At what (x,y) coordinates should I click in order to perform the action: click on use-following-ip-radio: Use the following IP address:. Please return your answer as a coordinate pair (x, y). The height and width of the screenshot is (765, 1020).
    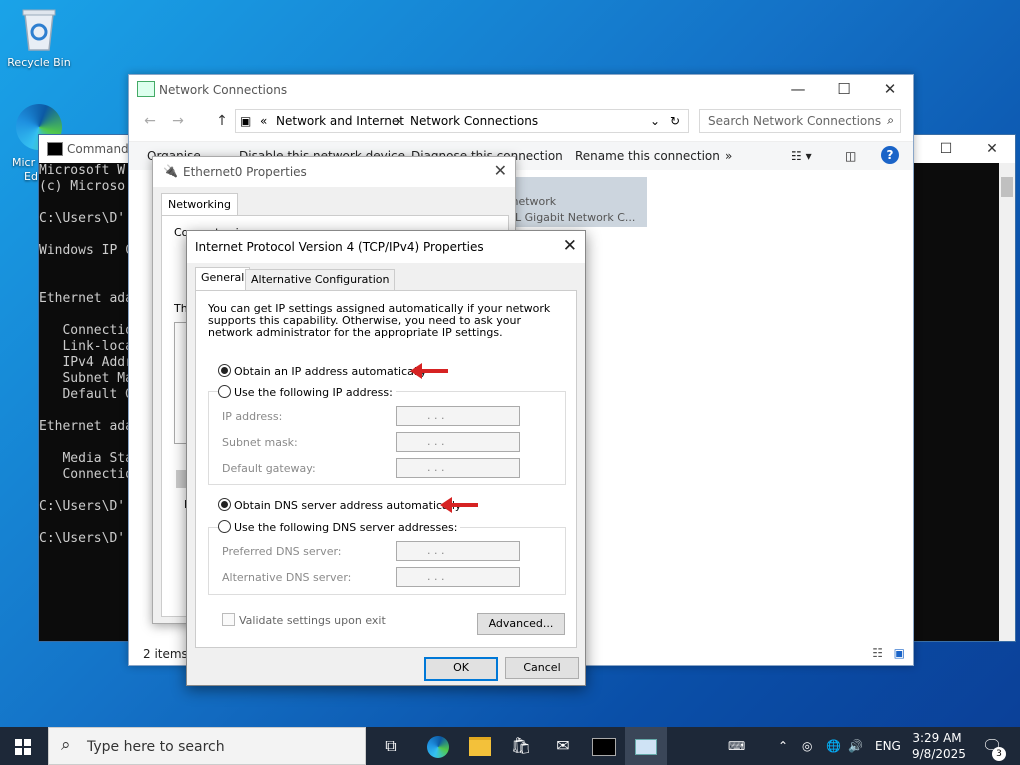
    Looking at the image, I should click on (307, 392).